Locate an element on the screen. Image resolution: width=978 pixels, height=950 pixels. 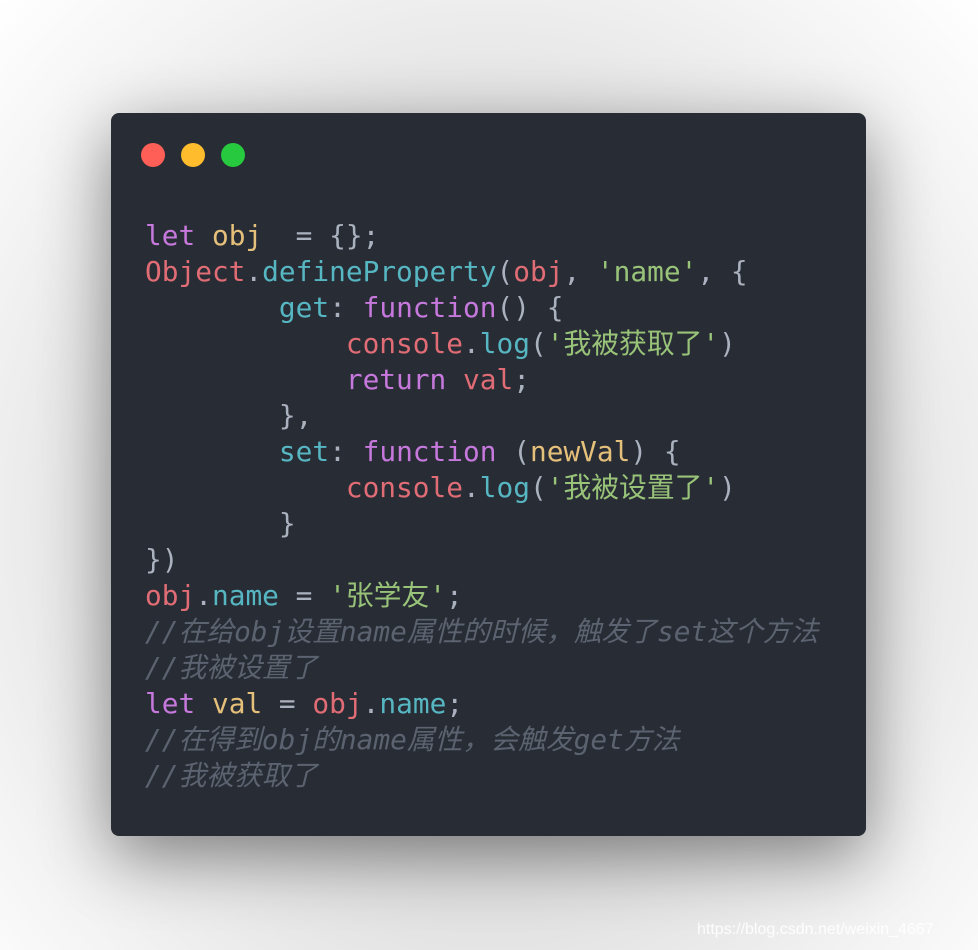
minimize-dot-icon is located at coordinates (193, 155).